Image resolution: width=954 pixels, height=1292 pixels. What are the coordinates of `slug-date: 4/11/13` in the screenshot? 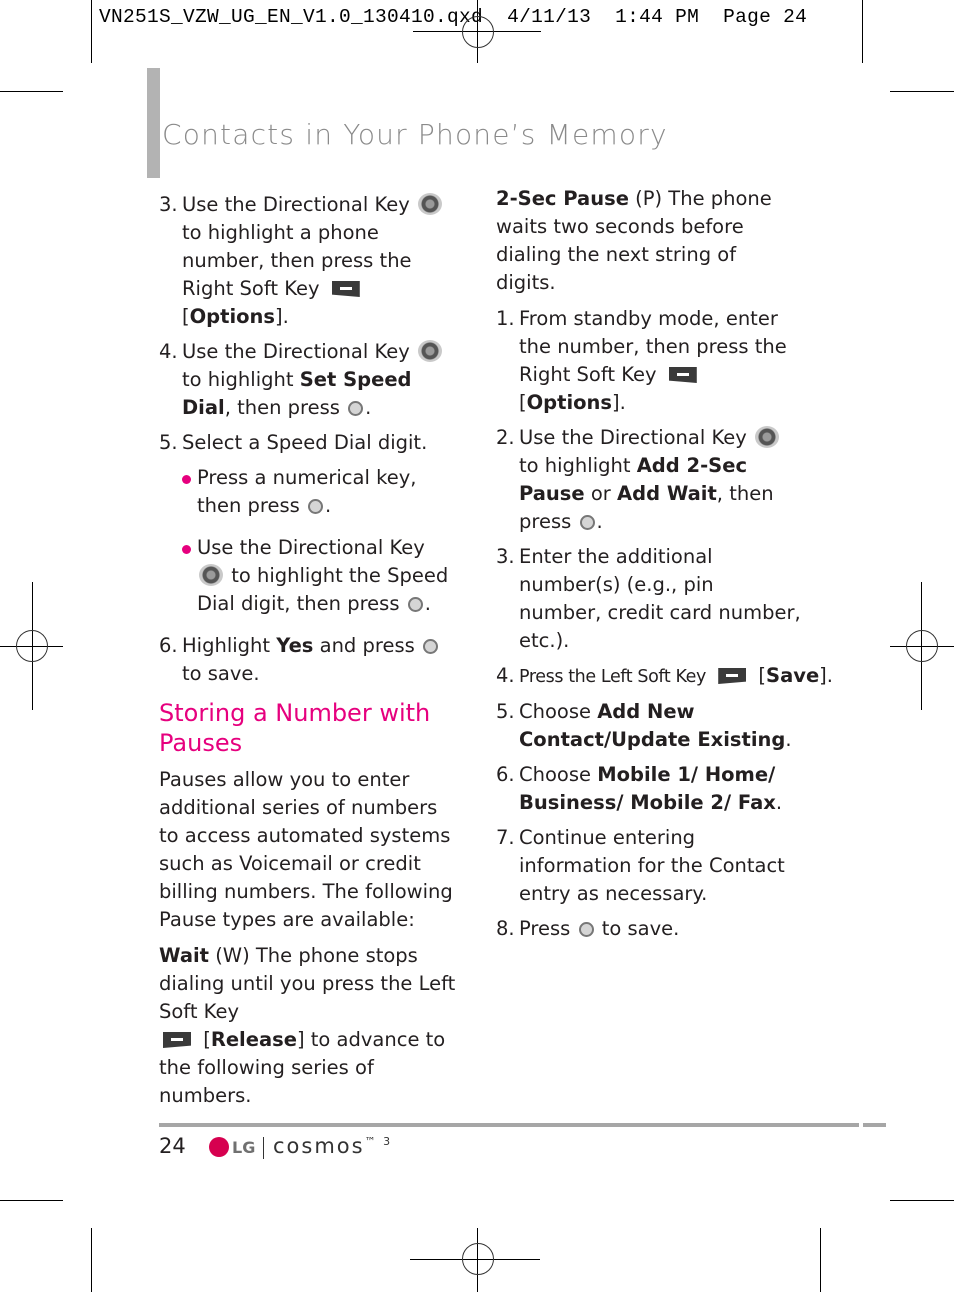 It's located at (549, 17).